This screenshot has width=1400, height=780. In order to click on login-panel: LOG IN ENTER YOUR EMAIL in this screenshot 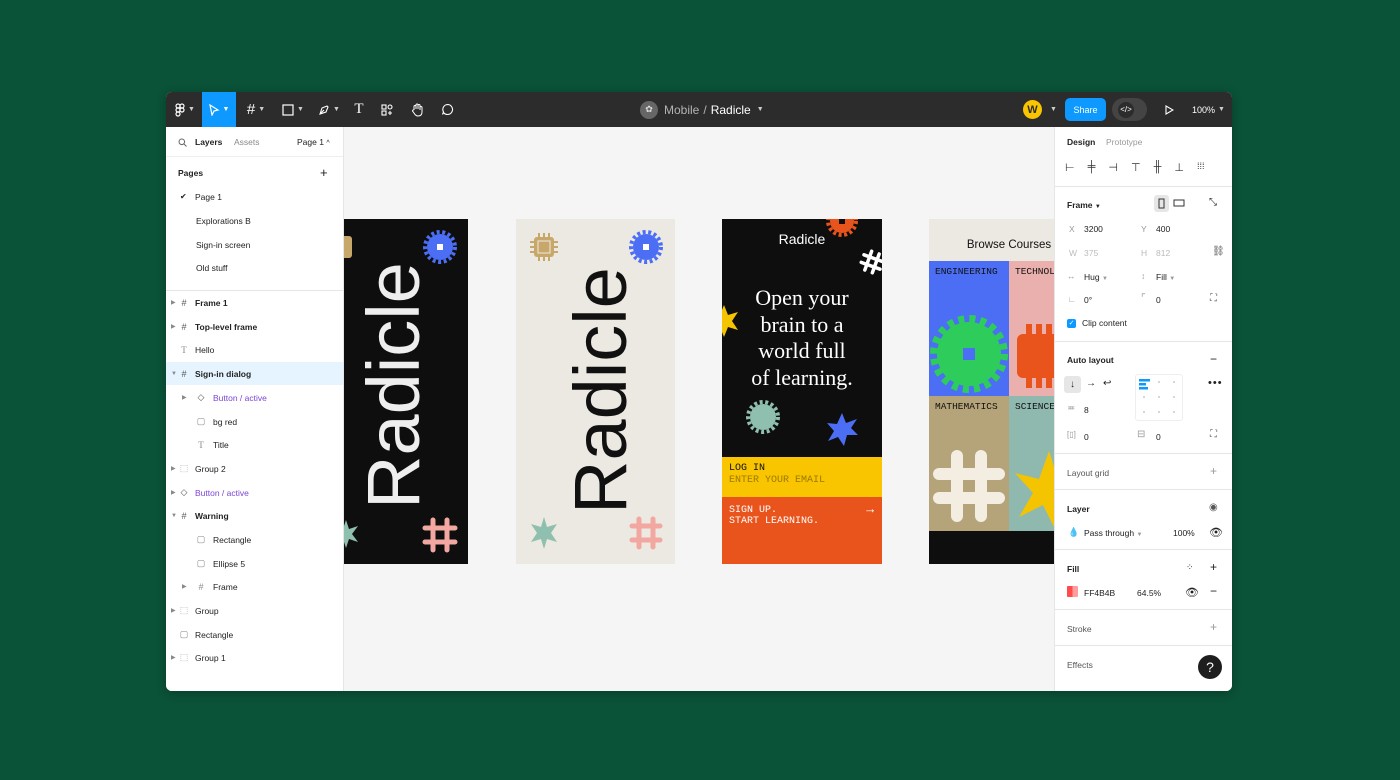, I will do `click(802, 477)`.